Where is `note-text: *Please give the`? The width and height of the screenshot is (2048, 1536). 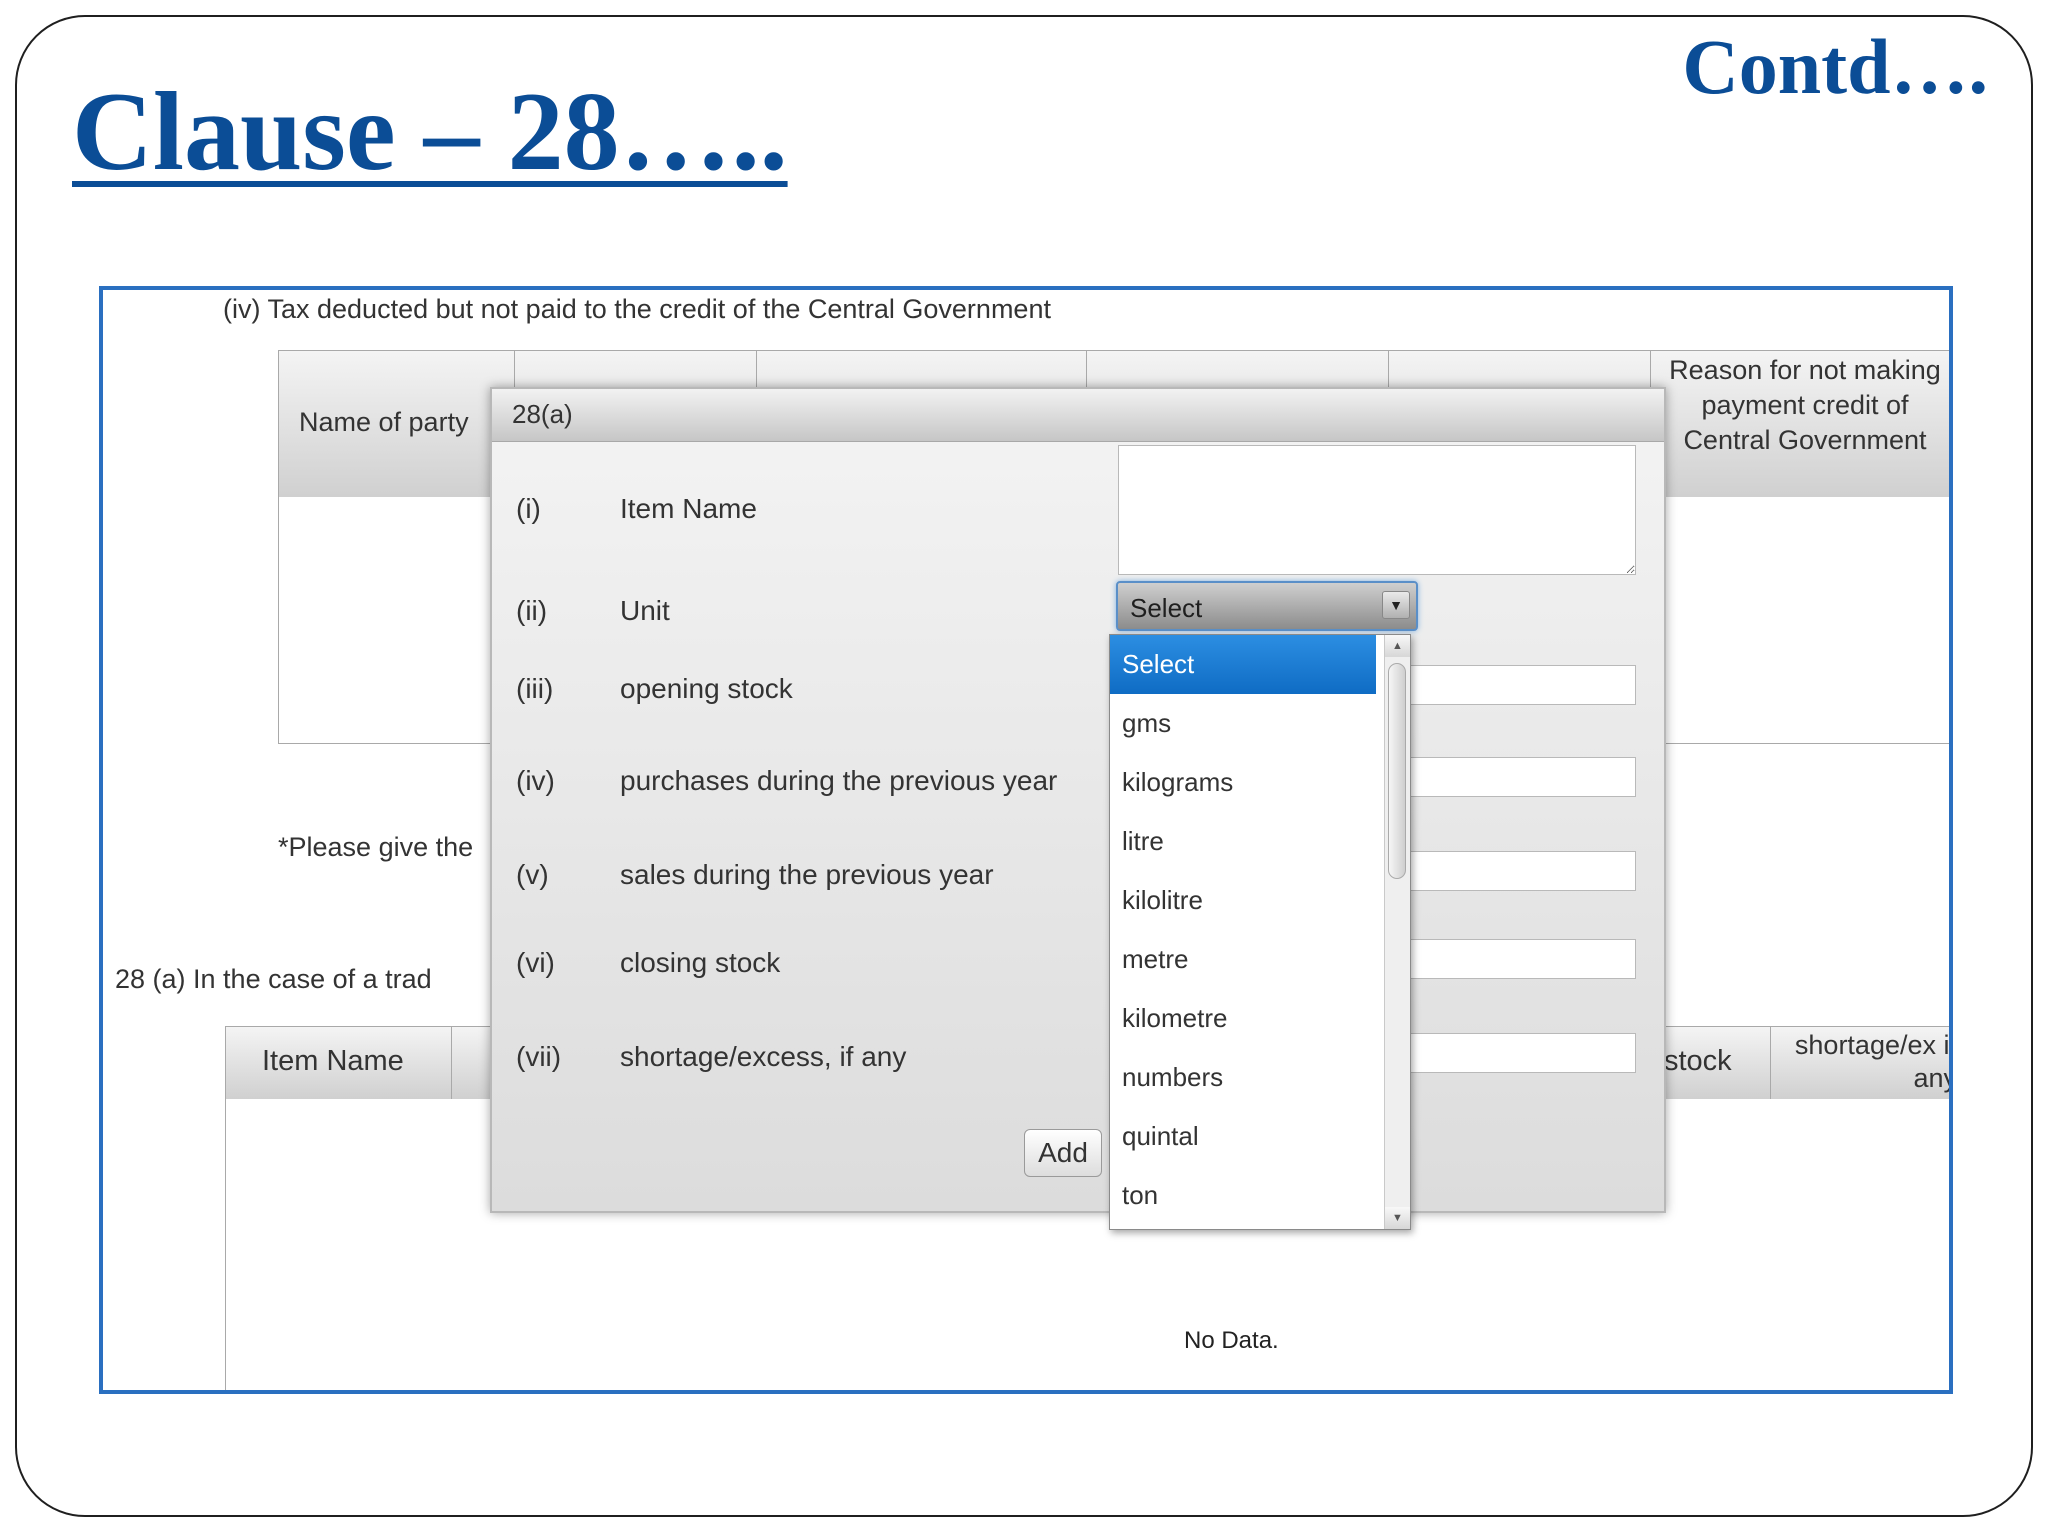 note-text: *Please give the is located at coordinates (376, 847).